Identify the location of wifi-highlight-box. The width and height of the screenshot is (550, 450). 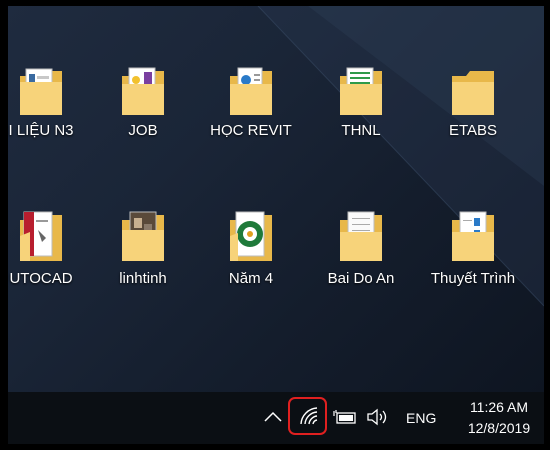
(307, 416).